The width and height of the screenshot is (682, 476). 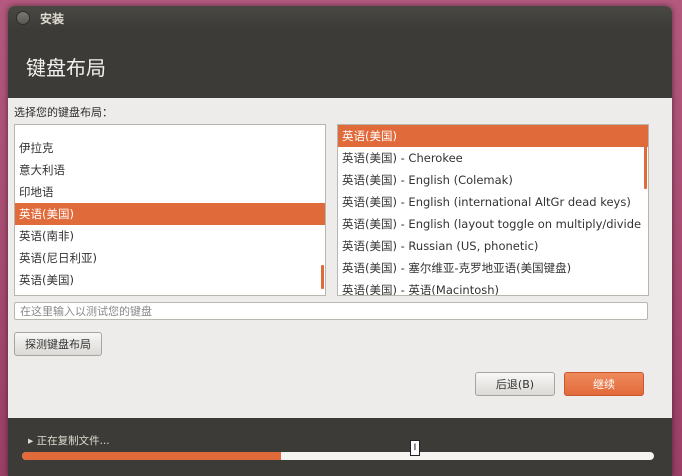 I want to click on progress-bar, so click(x=338, y=456).